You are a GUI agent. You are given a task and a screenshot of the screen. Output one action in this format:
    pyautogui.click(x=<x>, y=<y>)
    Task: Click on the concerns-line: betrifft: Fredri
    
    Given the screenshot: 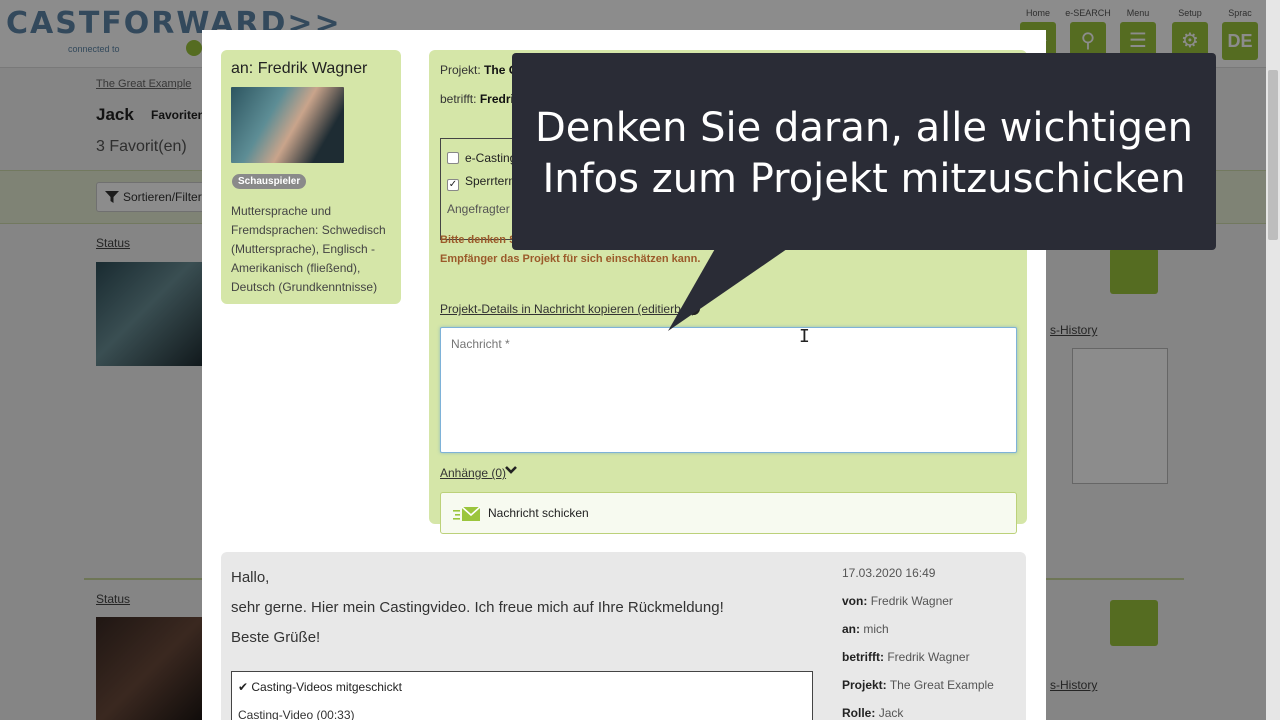 What is the action you would take?
    pyautogui.click(x=477, y=99)
    